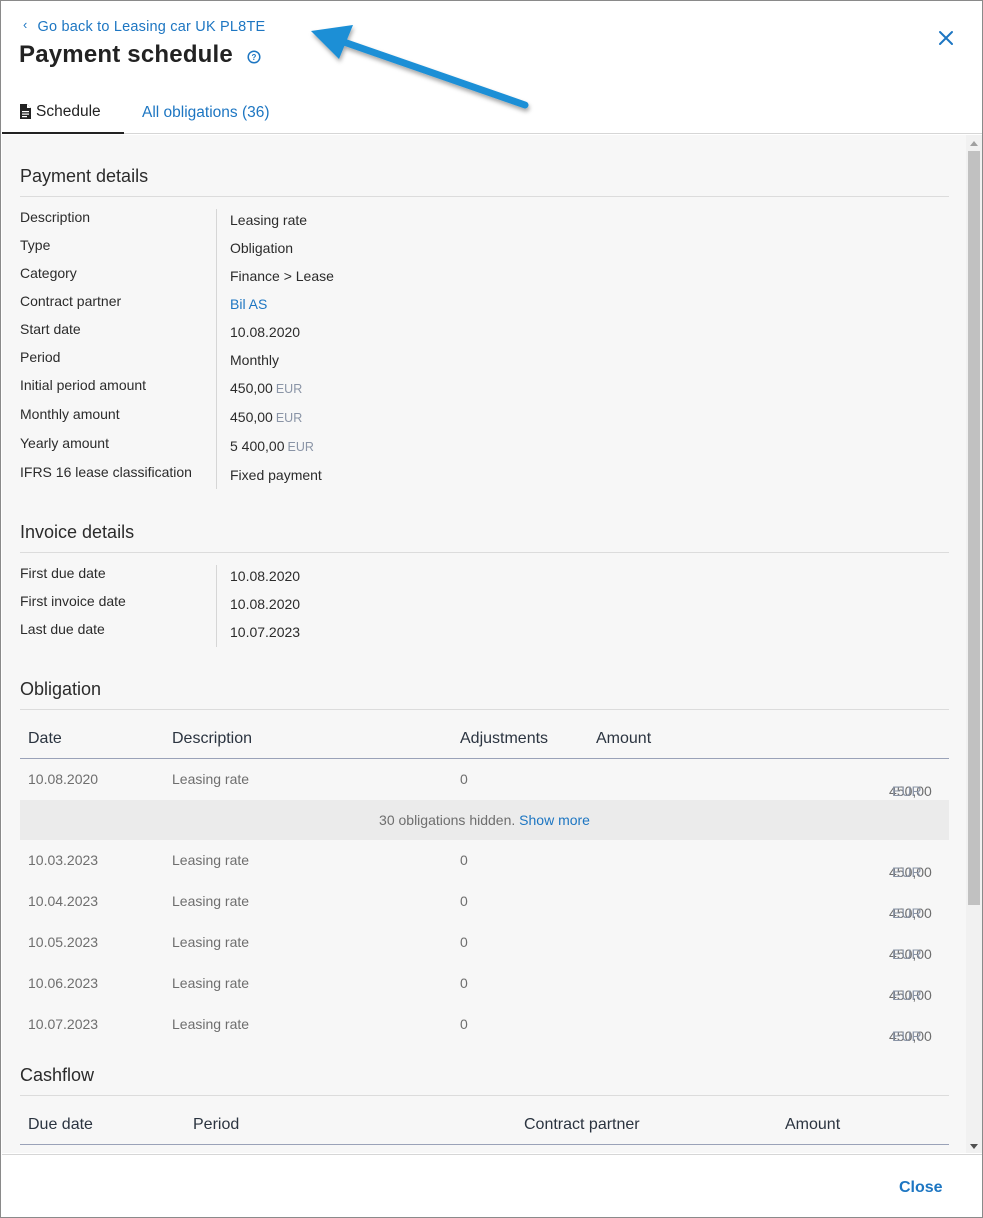 The width and height of the screenshot is (983, 1218). I want to click on table-row: 10.08.2020 Leasing rate 0 450,00 EUR, so click(484, 779).